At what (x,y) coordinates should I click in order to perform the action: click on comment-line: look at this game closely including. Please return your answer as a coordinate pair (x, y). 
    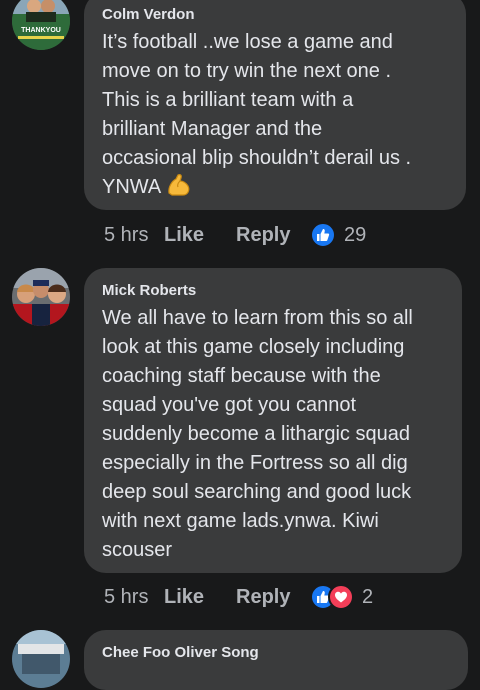
    Looking at the image, I should click on (253, 347).